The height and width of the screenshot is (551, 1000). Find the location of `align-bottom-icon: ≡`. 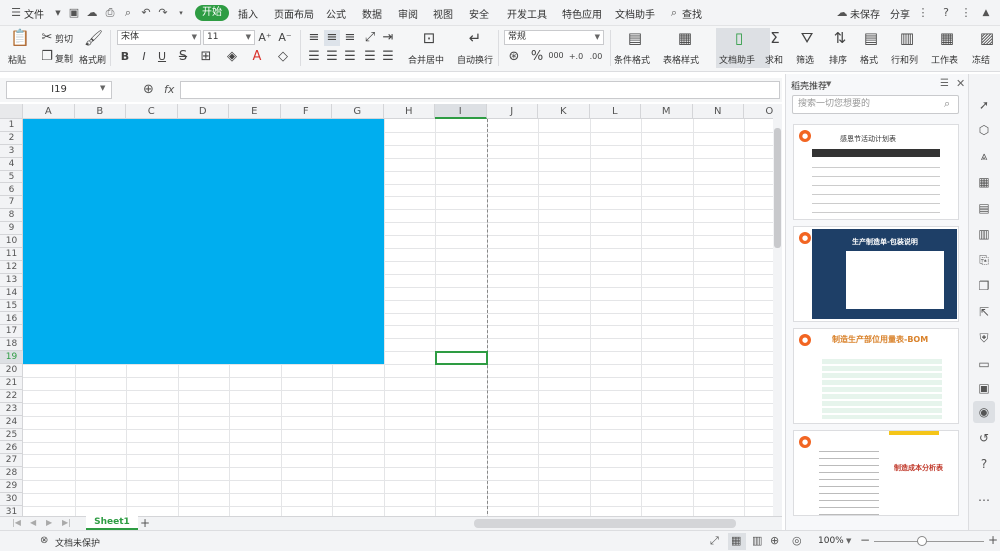

align-bottom-icon: ≡ is located at coordinates (350, 38).